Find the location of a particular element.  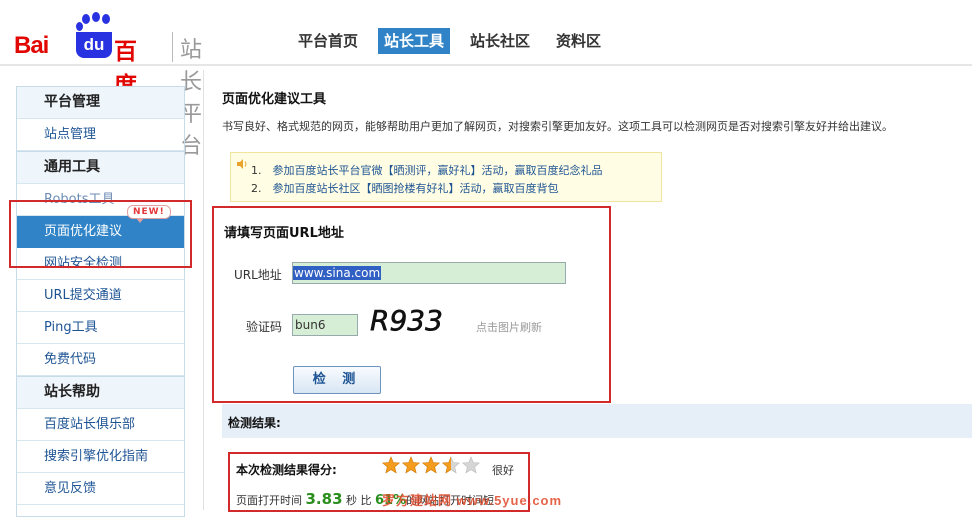

star-empty-icon is located at coordinates (471, 465).